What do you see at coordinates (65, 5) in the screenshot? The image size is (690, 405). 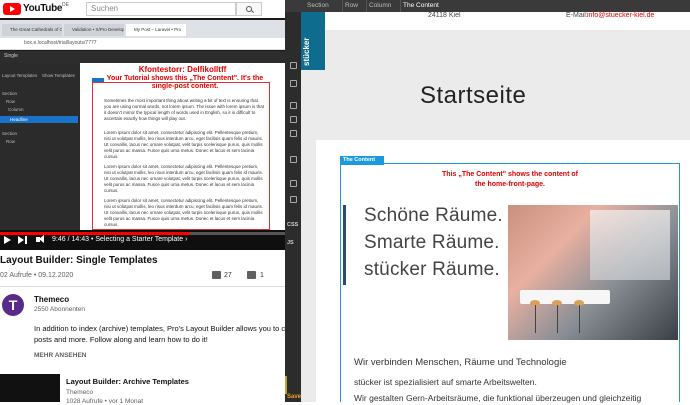 I see `youtube-region: DE` at bounding box center [65, 5].